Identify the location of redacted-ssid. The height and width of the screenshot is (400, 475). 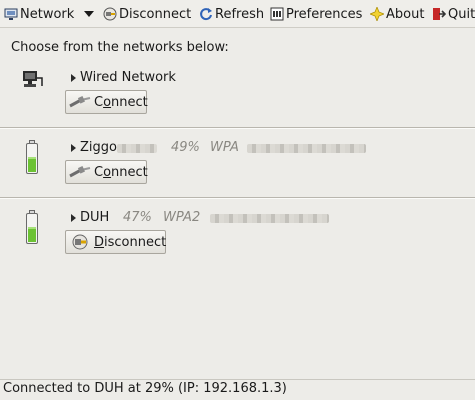
(137, 148).